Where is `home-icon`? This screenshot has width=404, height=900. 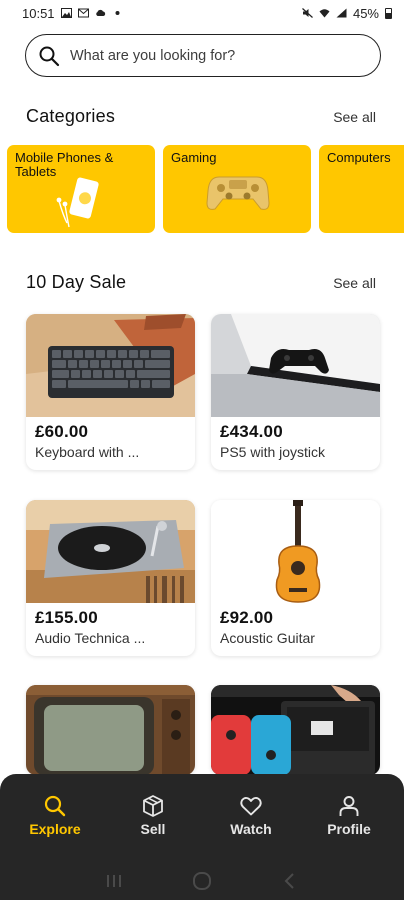
home-icon is located at coordinates (202, 881).